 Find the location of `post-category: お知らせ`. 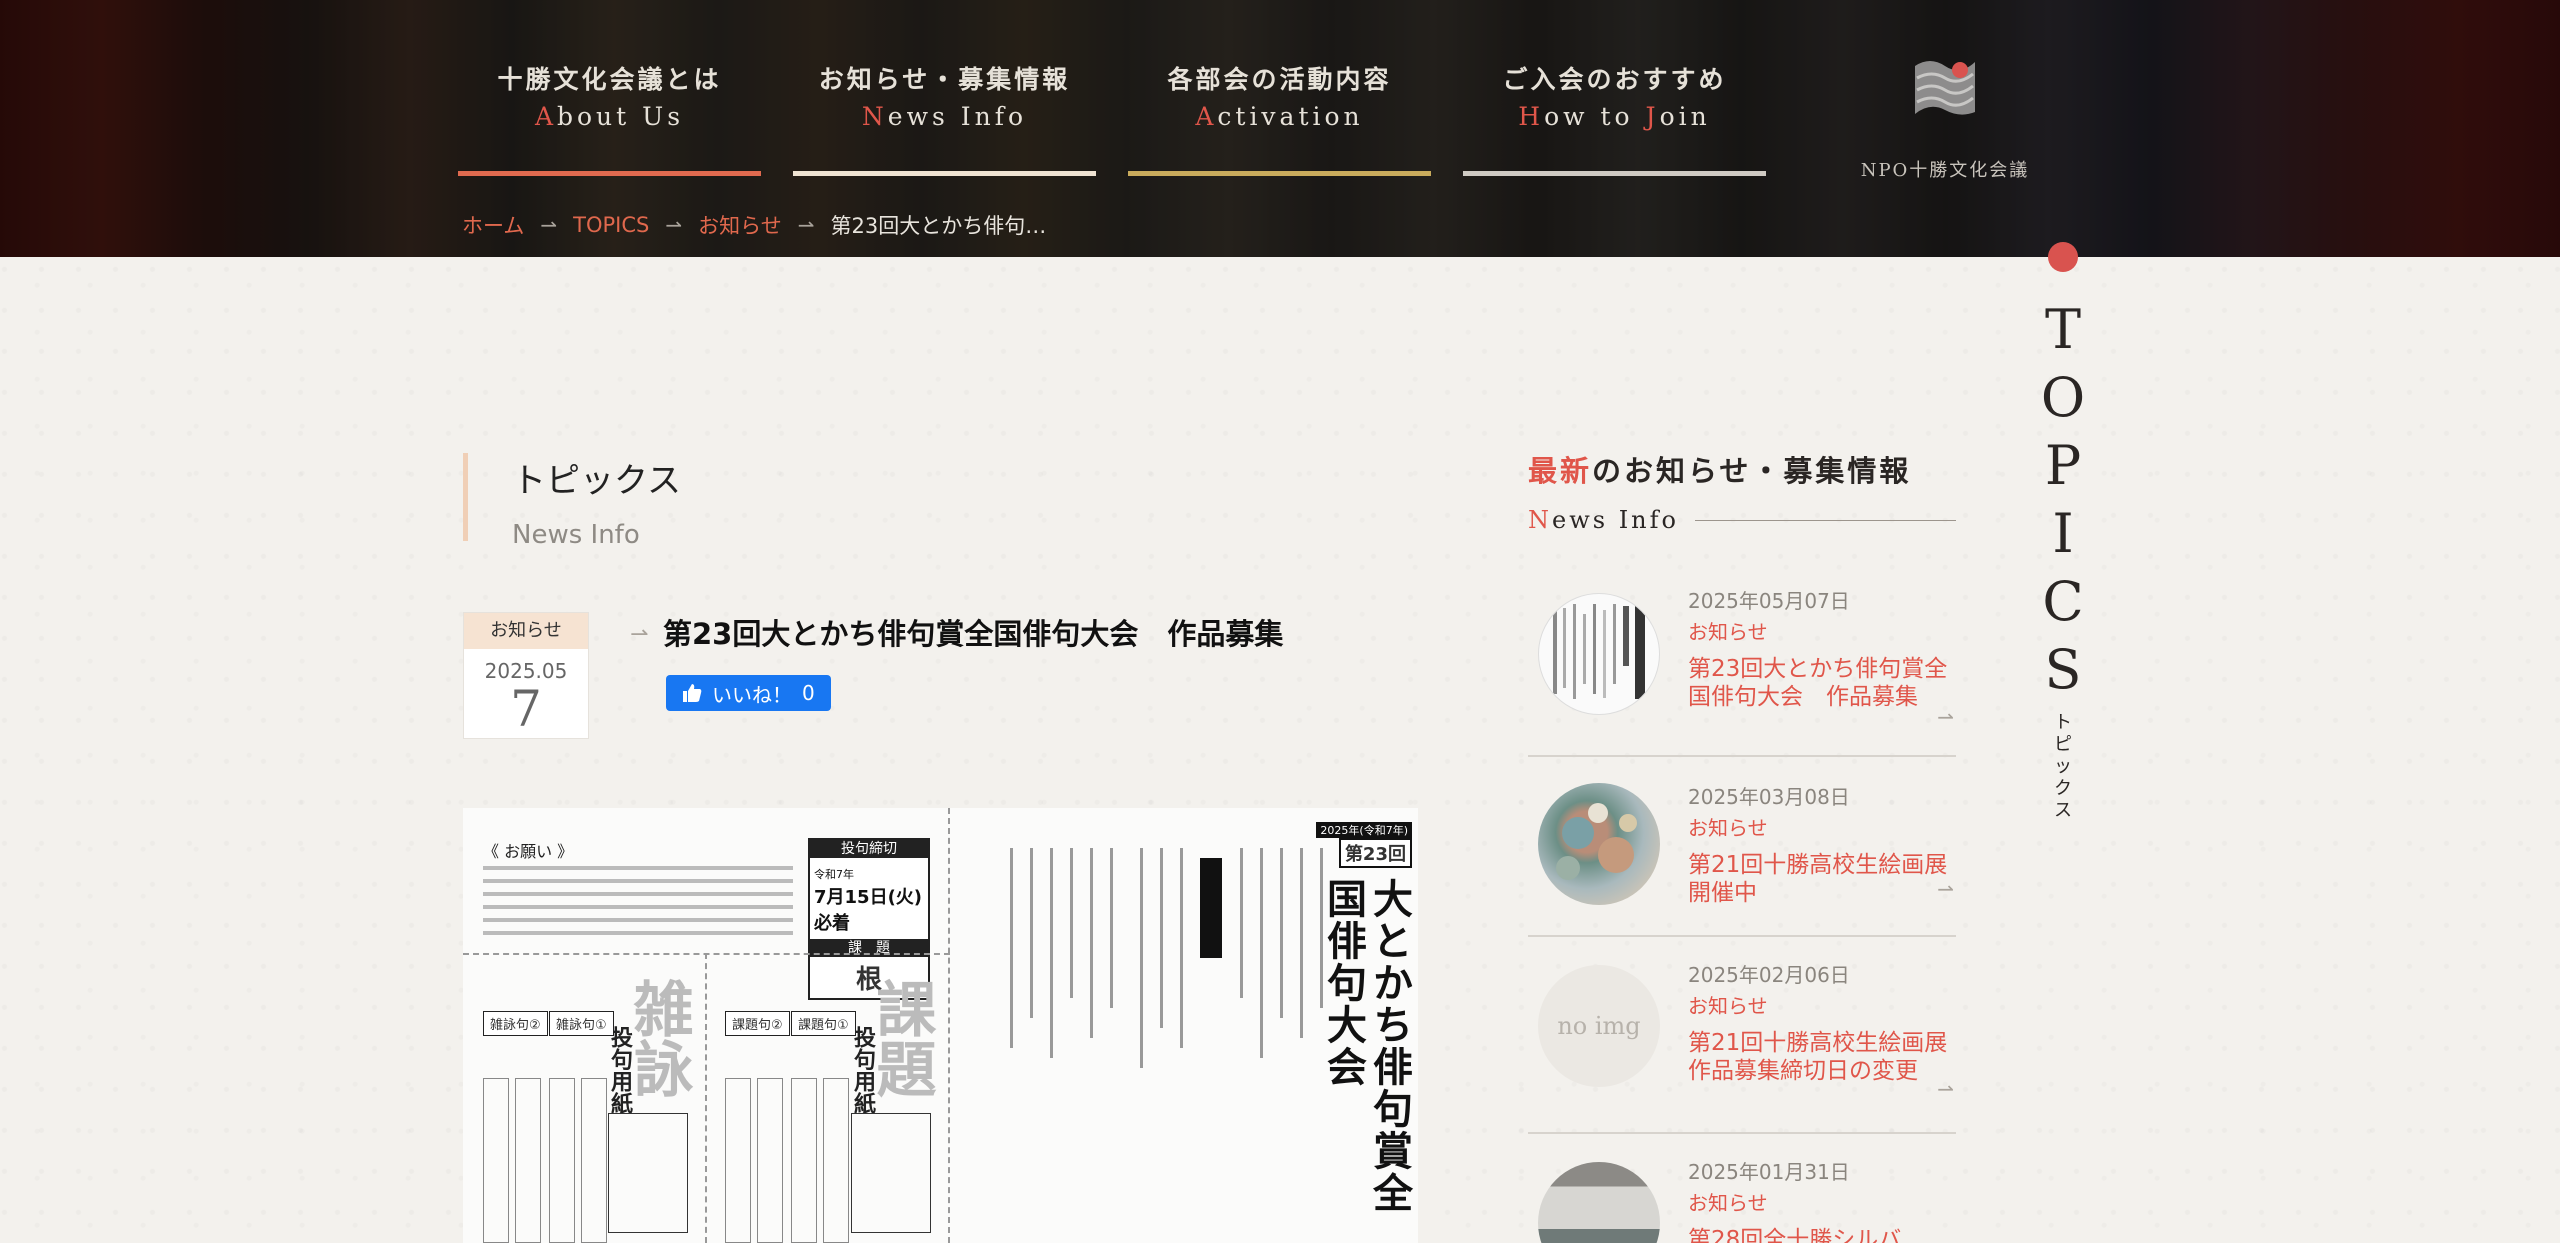

post-category: お知らせ is located at coordinates (526, 631).